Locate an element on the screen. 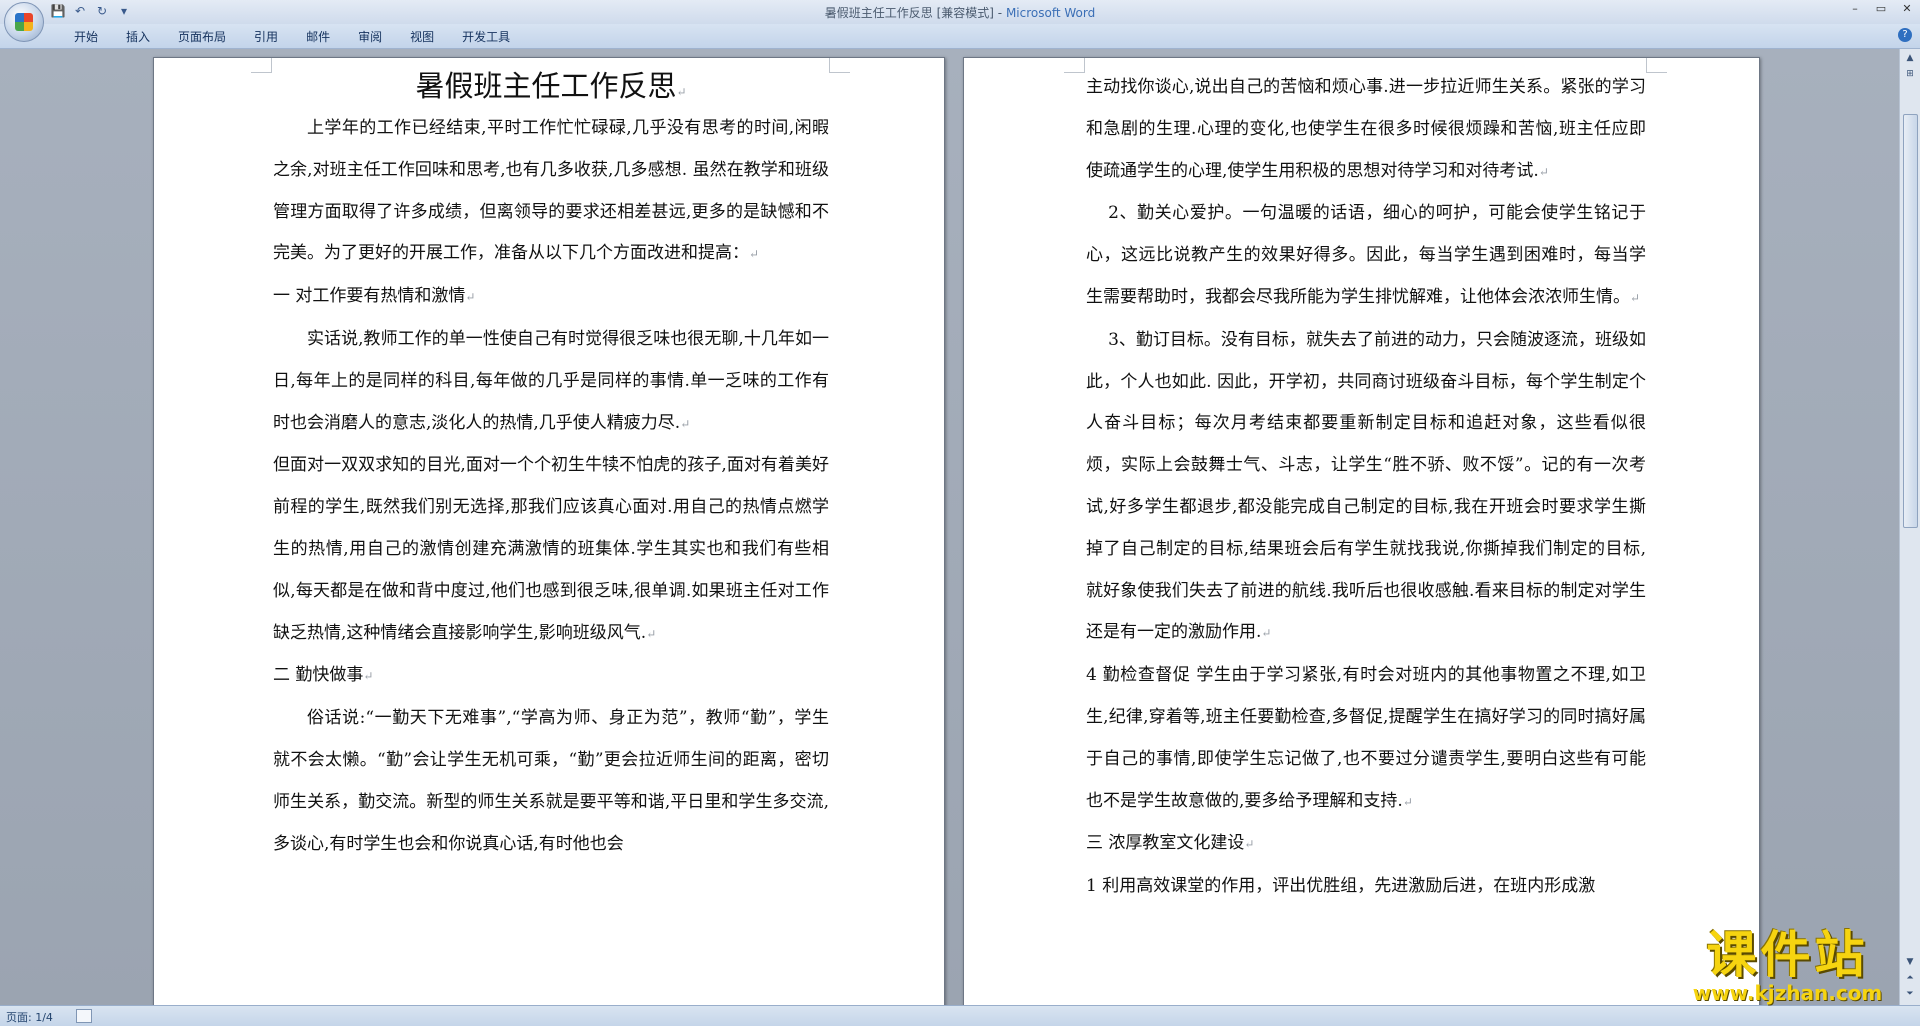  section-heading: 三 浓厚教室文化建设↵ is located at coordinates (1366, 844).